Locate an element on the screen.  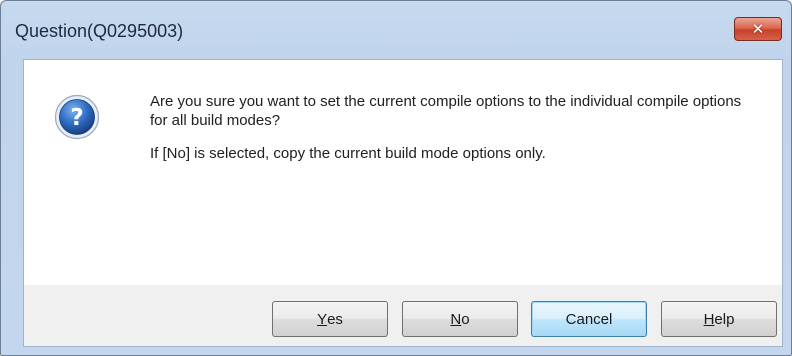
close-icon: ✕ is located at coordinates (758, 28).